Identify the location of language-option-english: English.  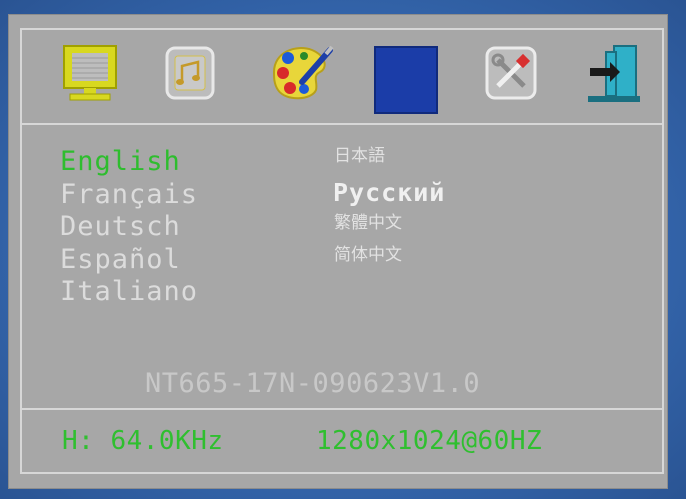
(120, 161).